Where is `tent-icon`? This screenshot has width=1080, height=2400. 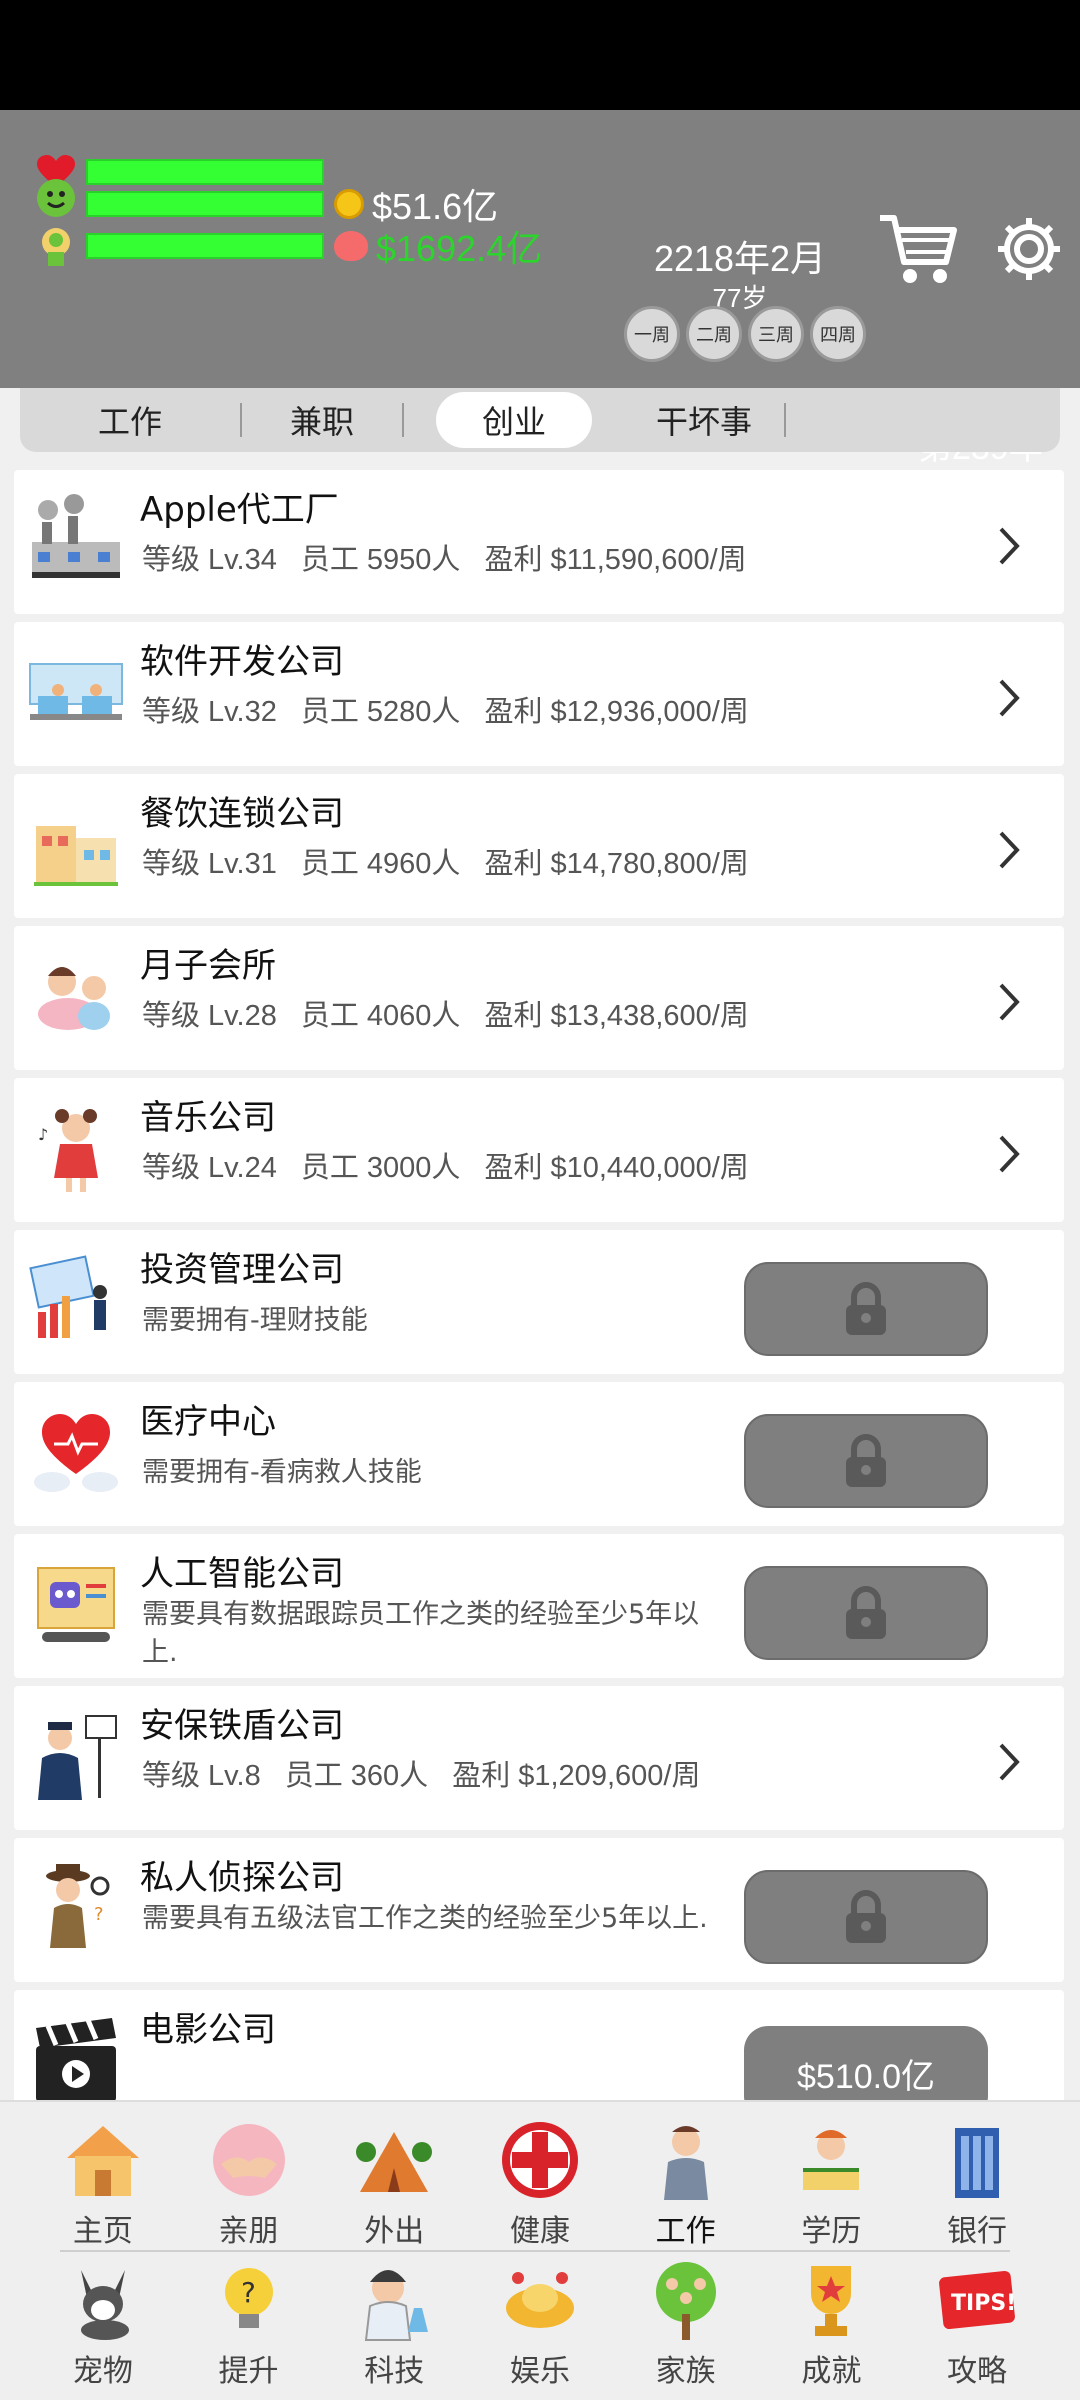 tent-icon is located at coordinates (394, 2162).